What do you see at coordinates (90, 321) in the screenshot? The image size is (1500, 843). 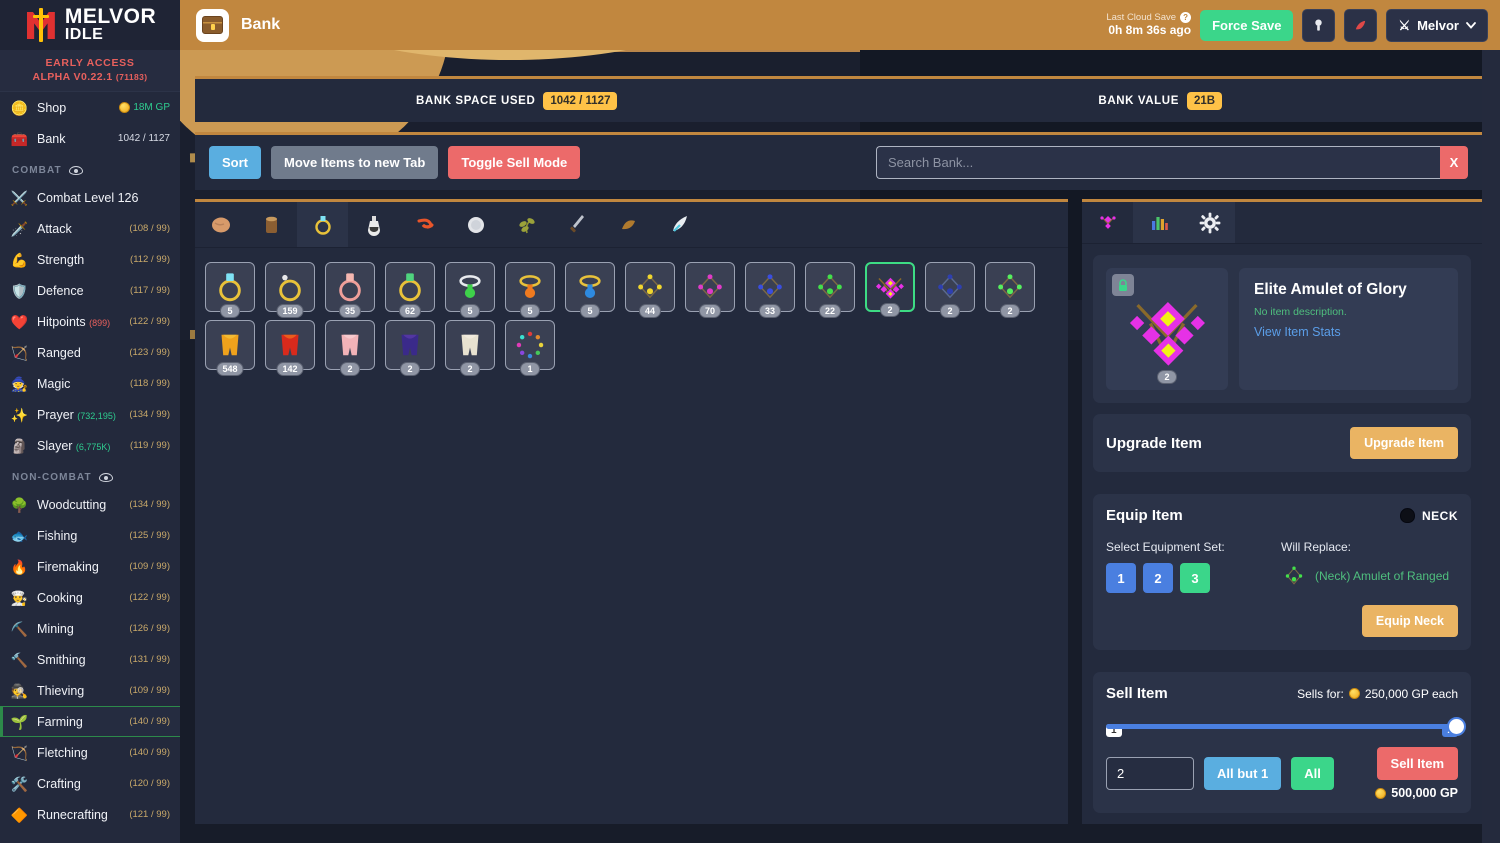 I see `sidebar-item-hitpoints: ❤️ Hitpoints (899) (122 / 99)` at bounding box center [90, 321].